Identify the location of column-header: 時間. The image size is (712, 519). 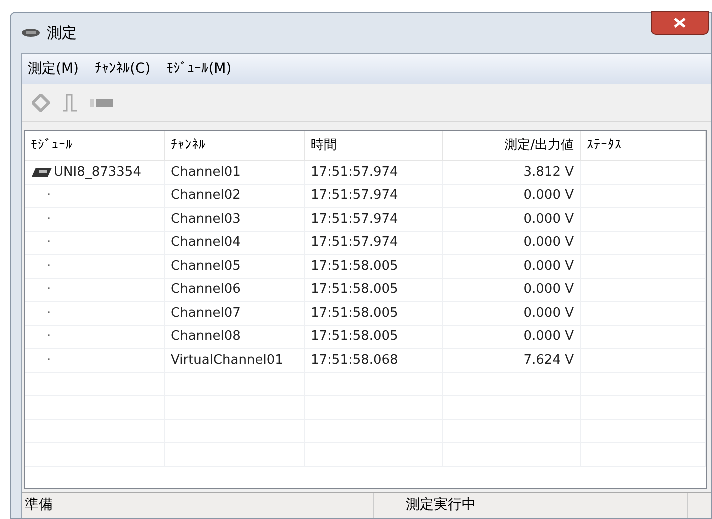
(374, 145).